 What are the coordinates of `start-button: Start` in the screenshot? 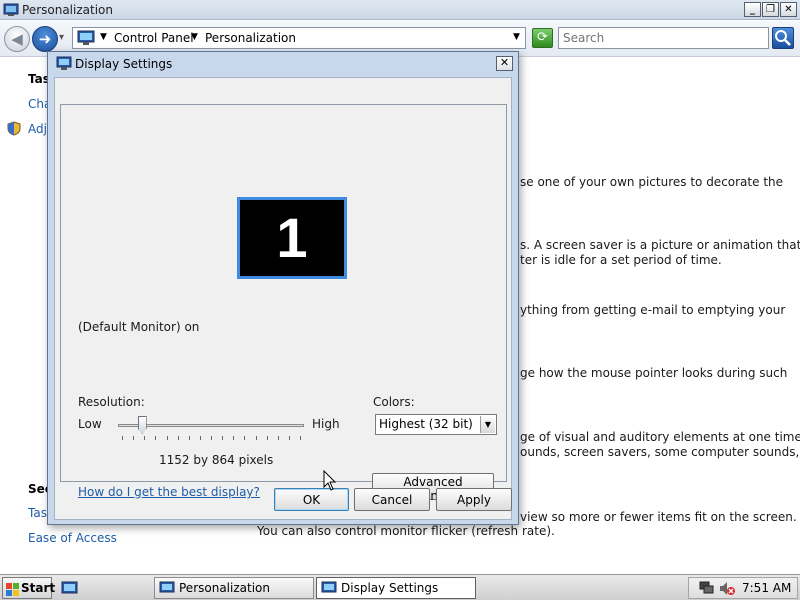 It's located at (29, 588).